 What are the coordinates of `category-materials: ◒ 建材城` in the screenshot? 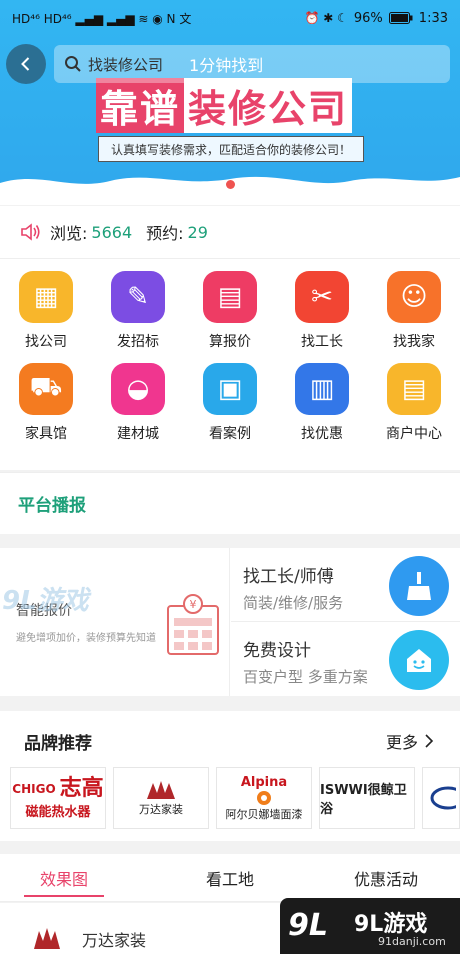 It's located at (138, 397).